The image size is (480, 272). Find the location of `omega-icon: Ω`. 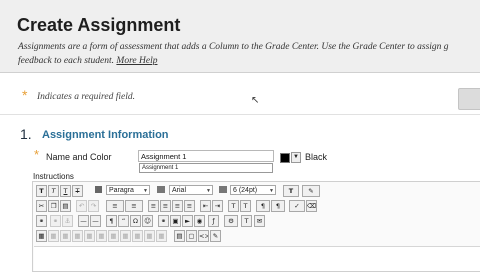

omega-icon: Ω is located at coordinates (135, 221).